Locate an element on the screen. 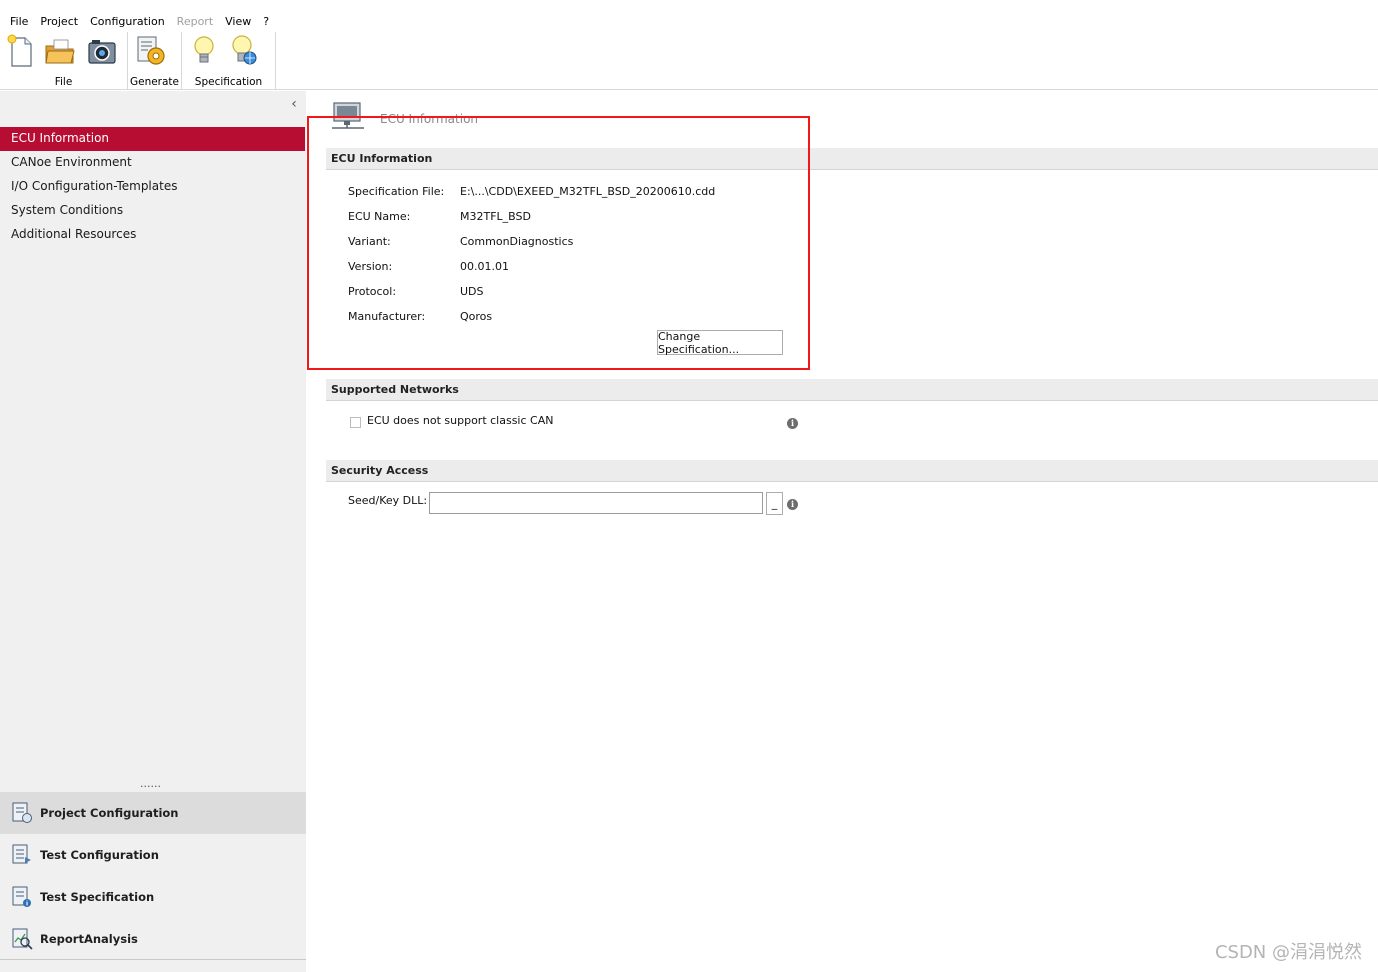  ribbon-group-file: File is located at coordinates (64, 61).